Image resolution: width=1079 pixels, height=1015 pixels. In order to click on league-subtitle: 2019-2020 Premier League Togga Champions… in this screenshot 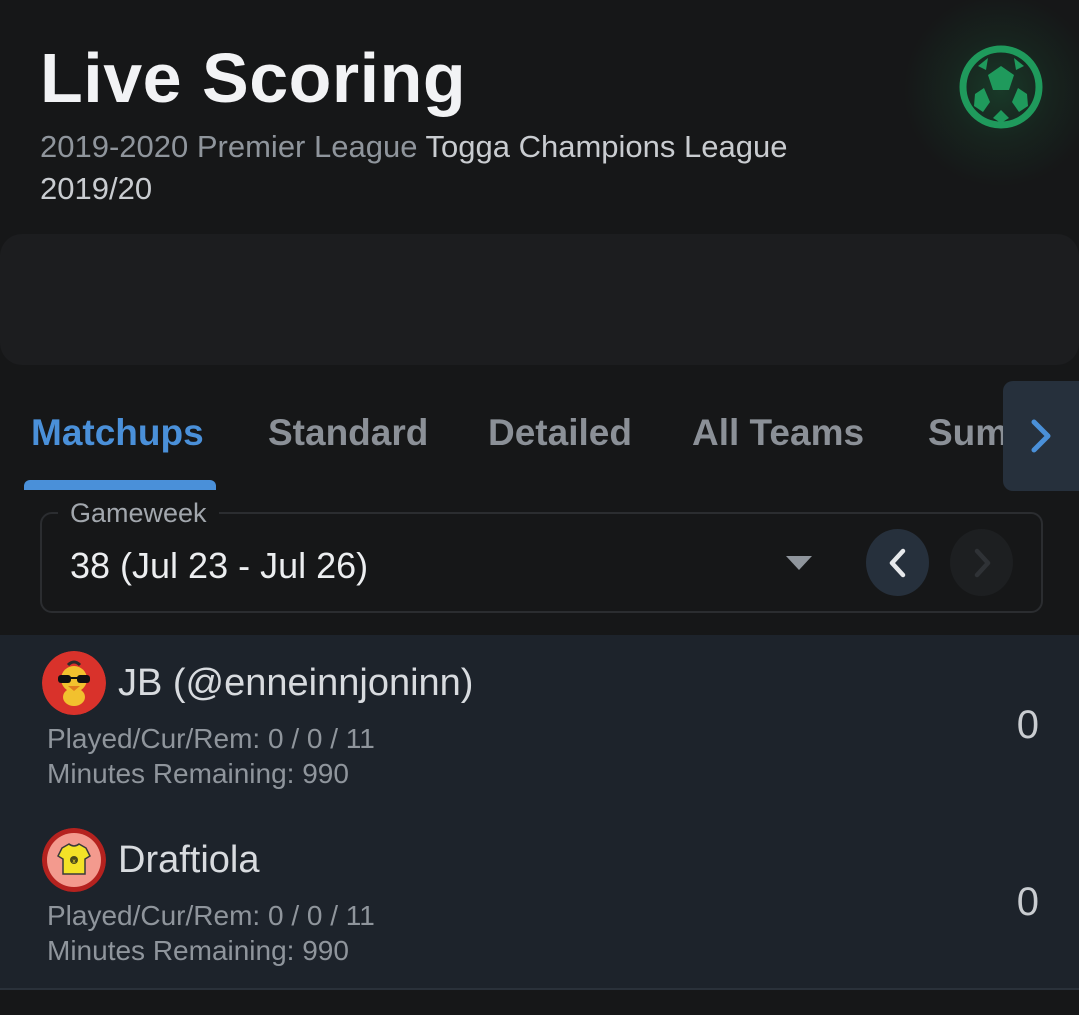, I will do `click(470, 168)`.